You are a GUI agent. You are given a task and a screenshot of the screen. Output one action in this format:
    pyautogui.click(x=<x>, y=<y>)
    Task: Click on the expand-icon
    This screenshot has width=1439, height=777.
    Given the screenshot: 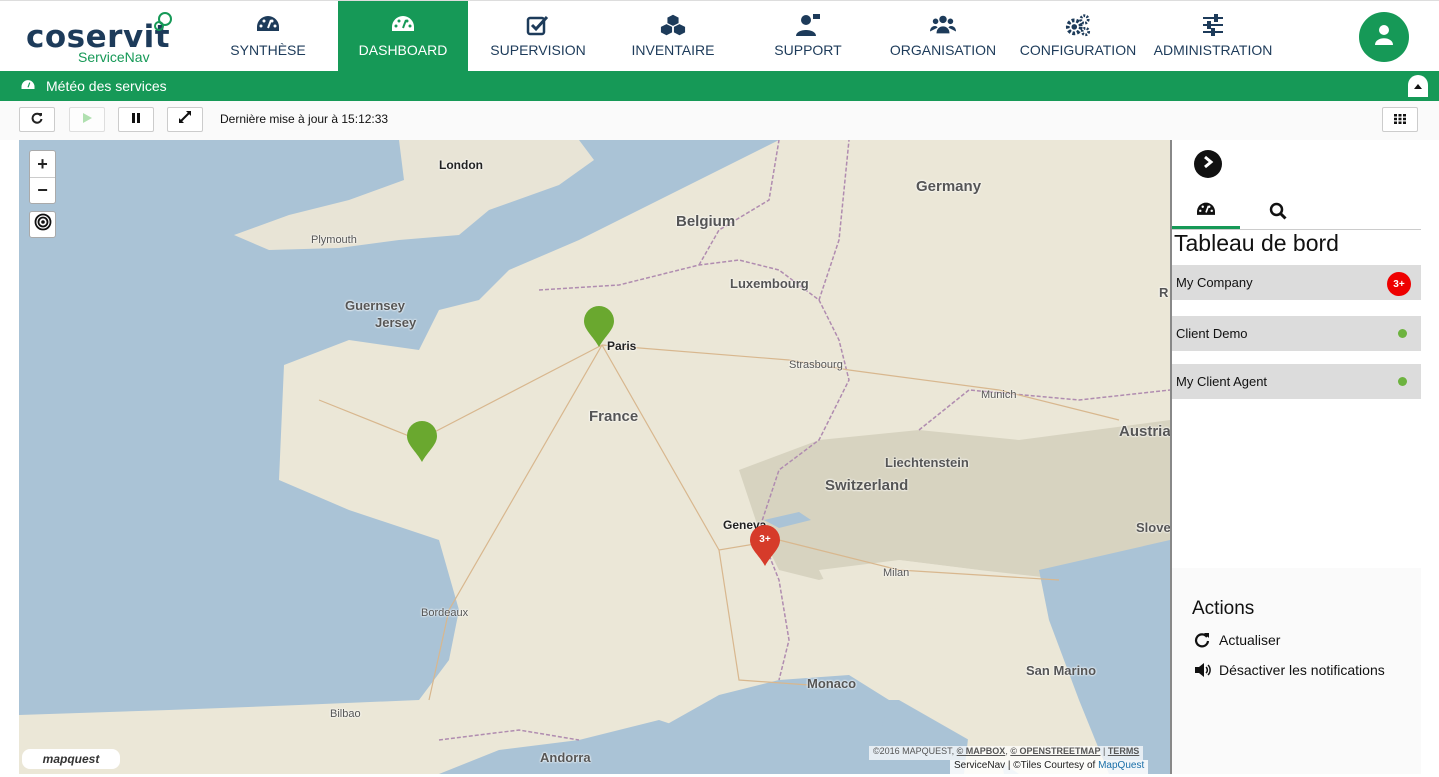 What is the action you would take?
    pyautogui.click(x=185, y=119)
    